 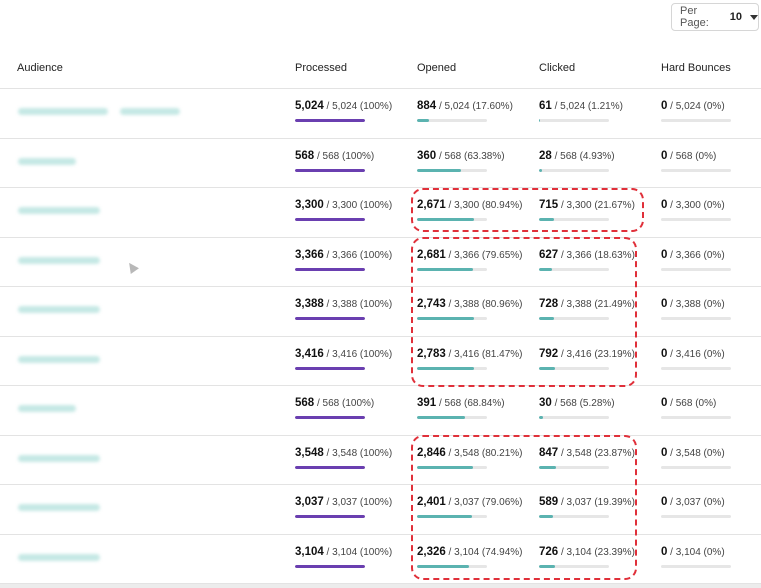 I want to click on column-header-opened: Opened, so click(x=436, y=68).